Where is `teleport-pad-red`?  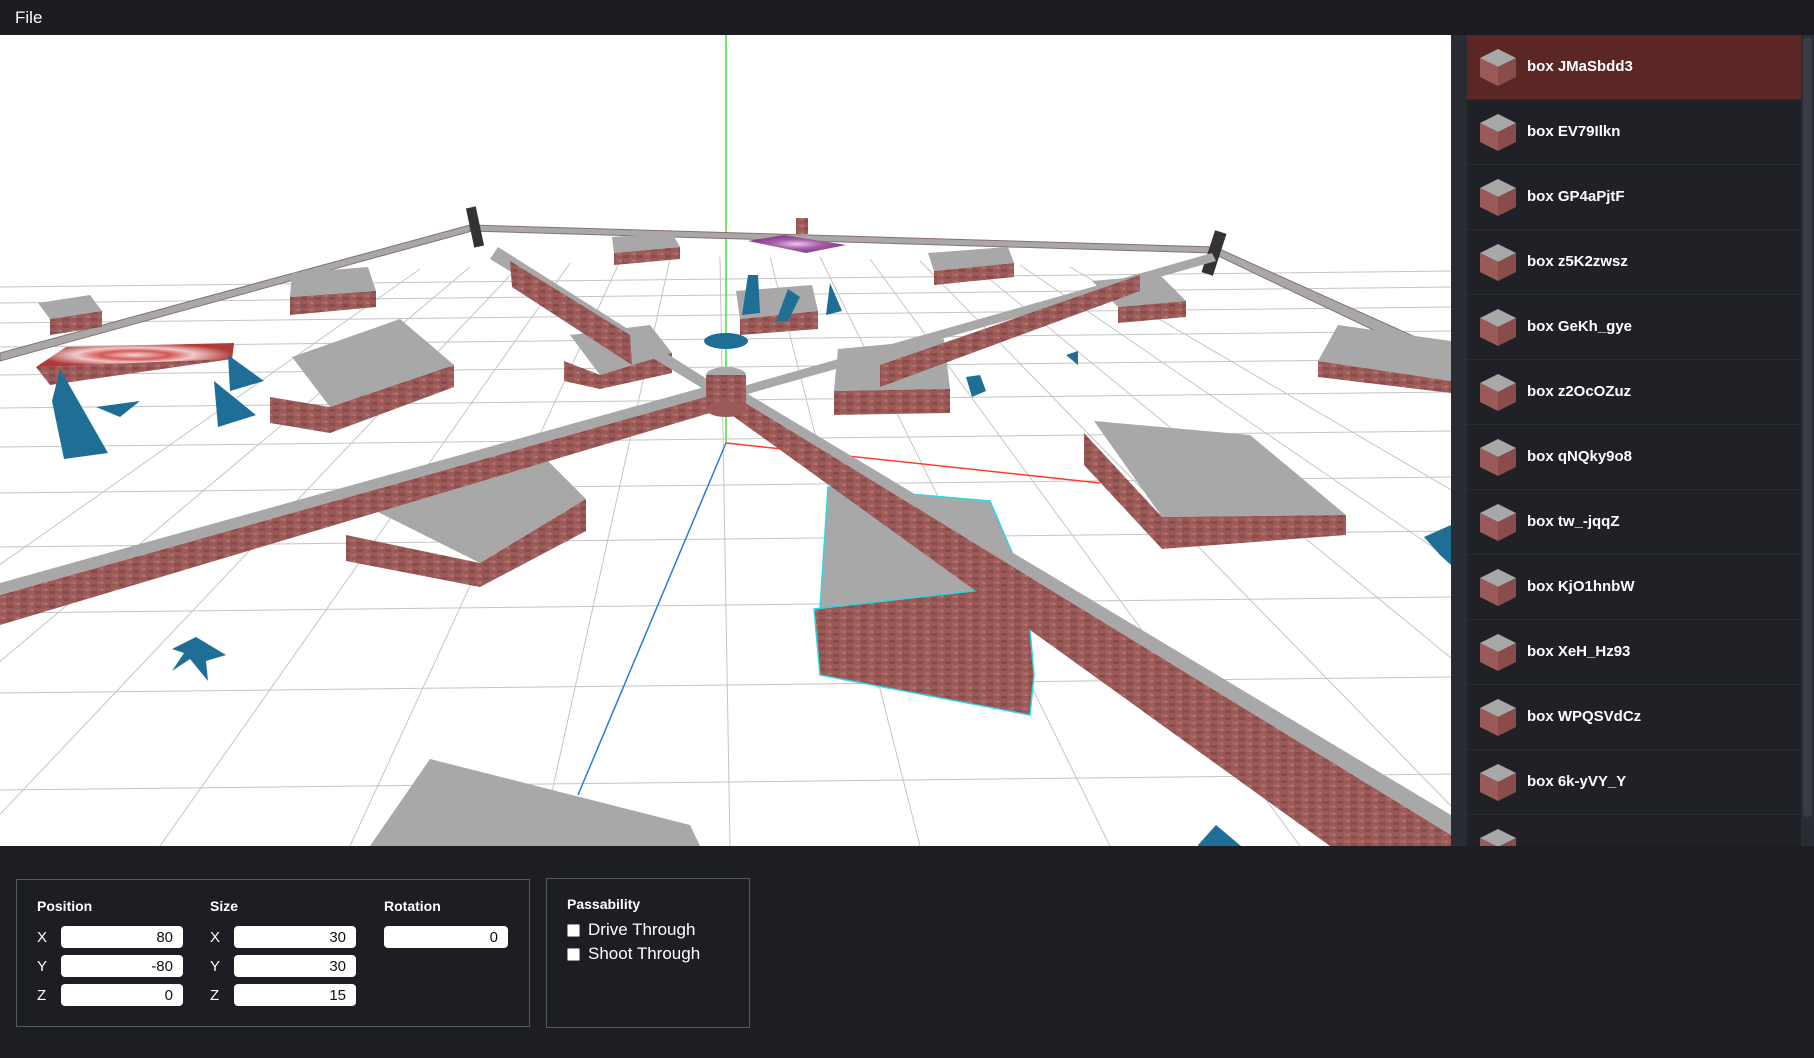 teleport-pad-red is located at coordinates (135, 364).